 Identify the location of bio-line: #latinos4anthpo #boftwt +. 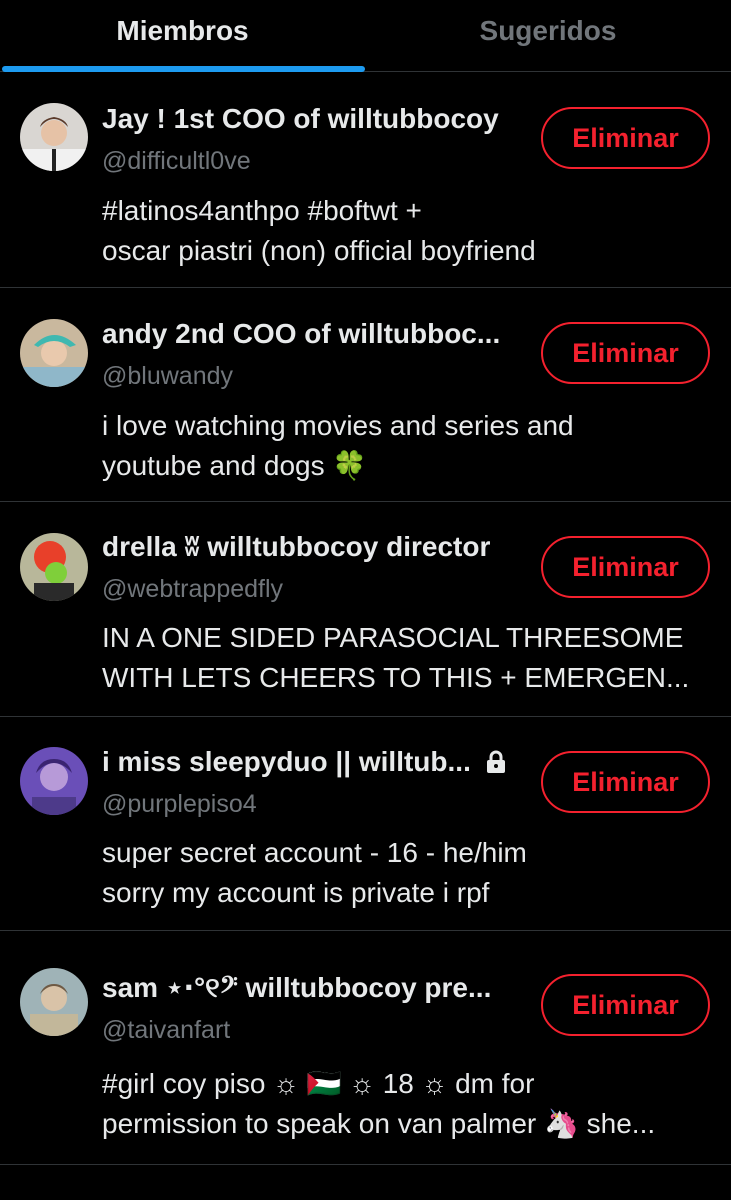
(262, 210).